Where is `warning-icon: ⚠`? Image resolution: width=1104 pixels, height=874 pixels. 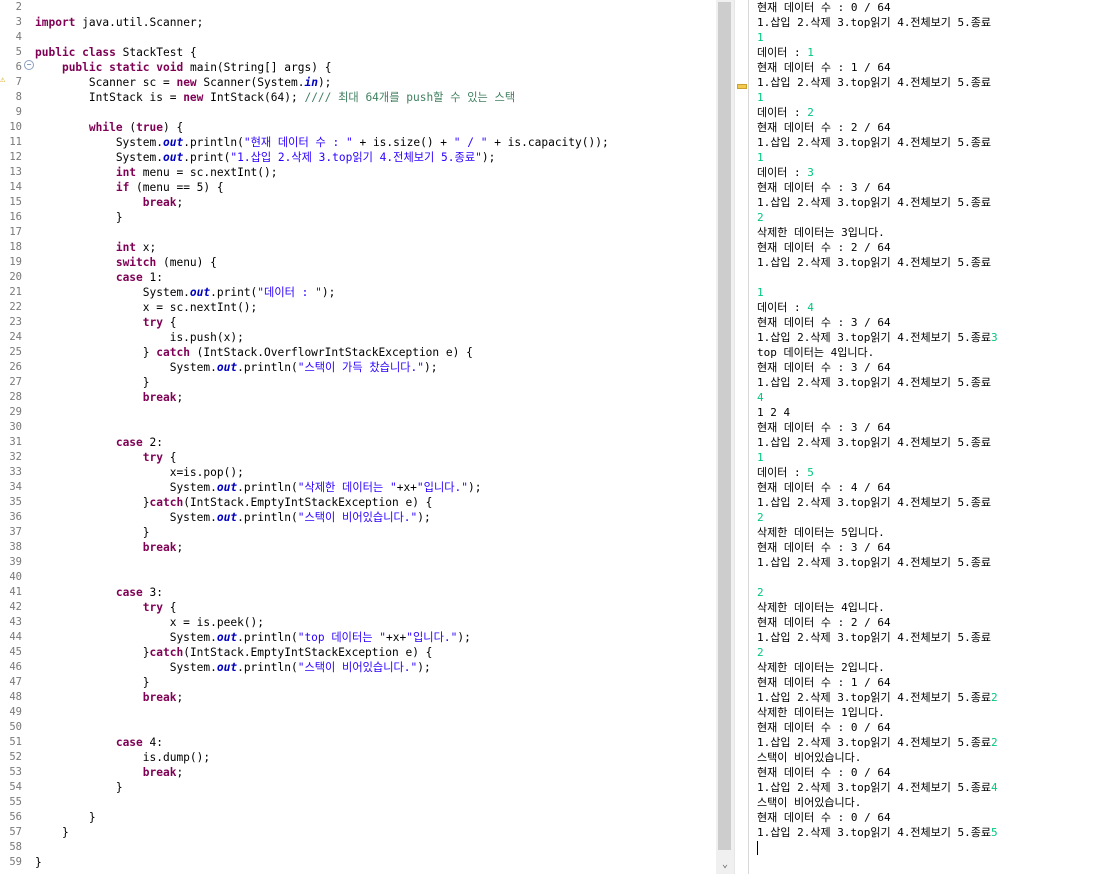 warning-icon: ⚠ is located at coordinates (4, 80).